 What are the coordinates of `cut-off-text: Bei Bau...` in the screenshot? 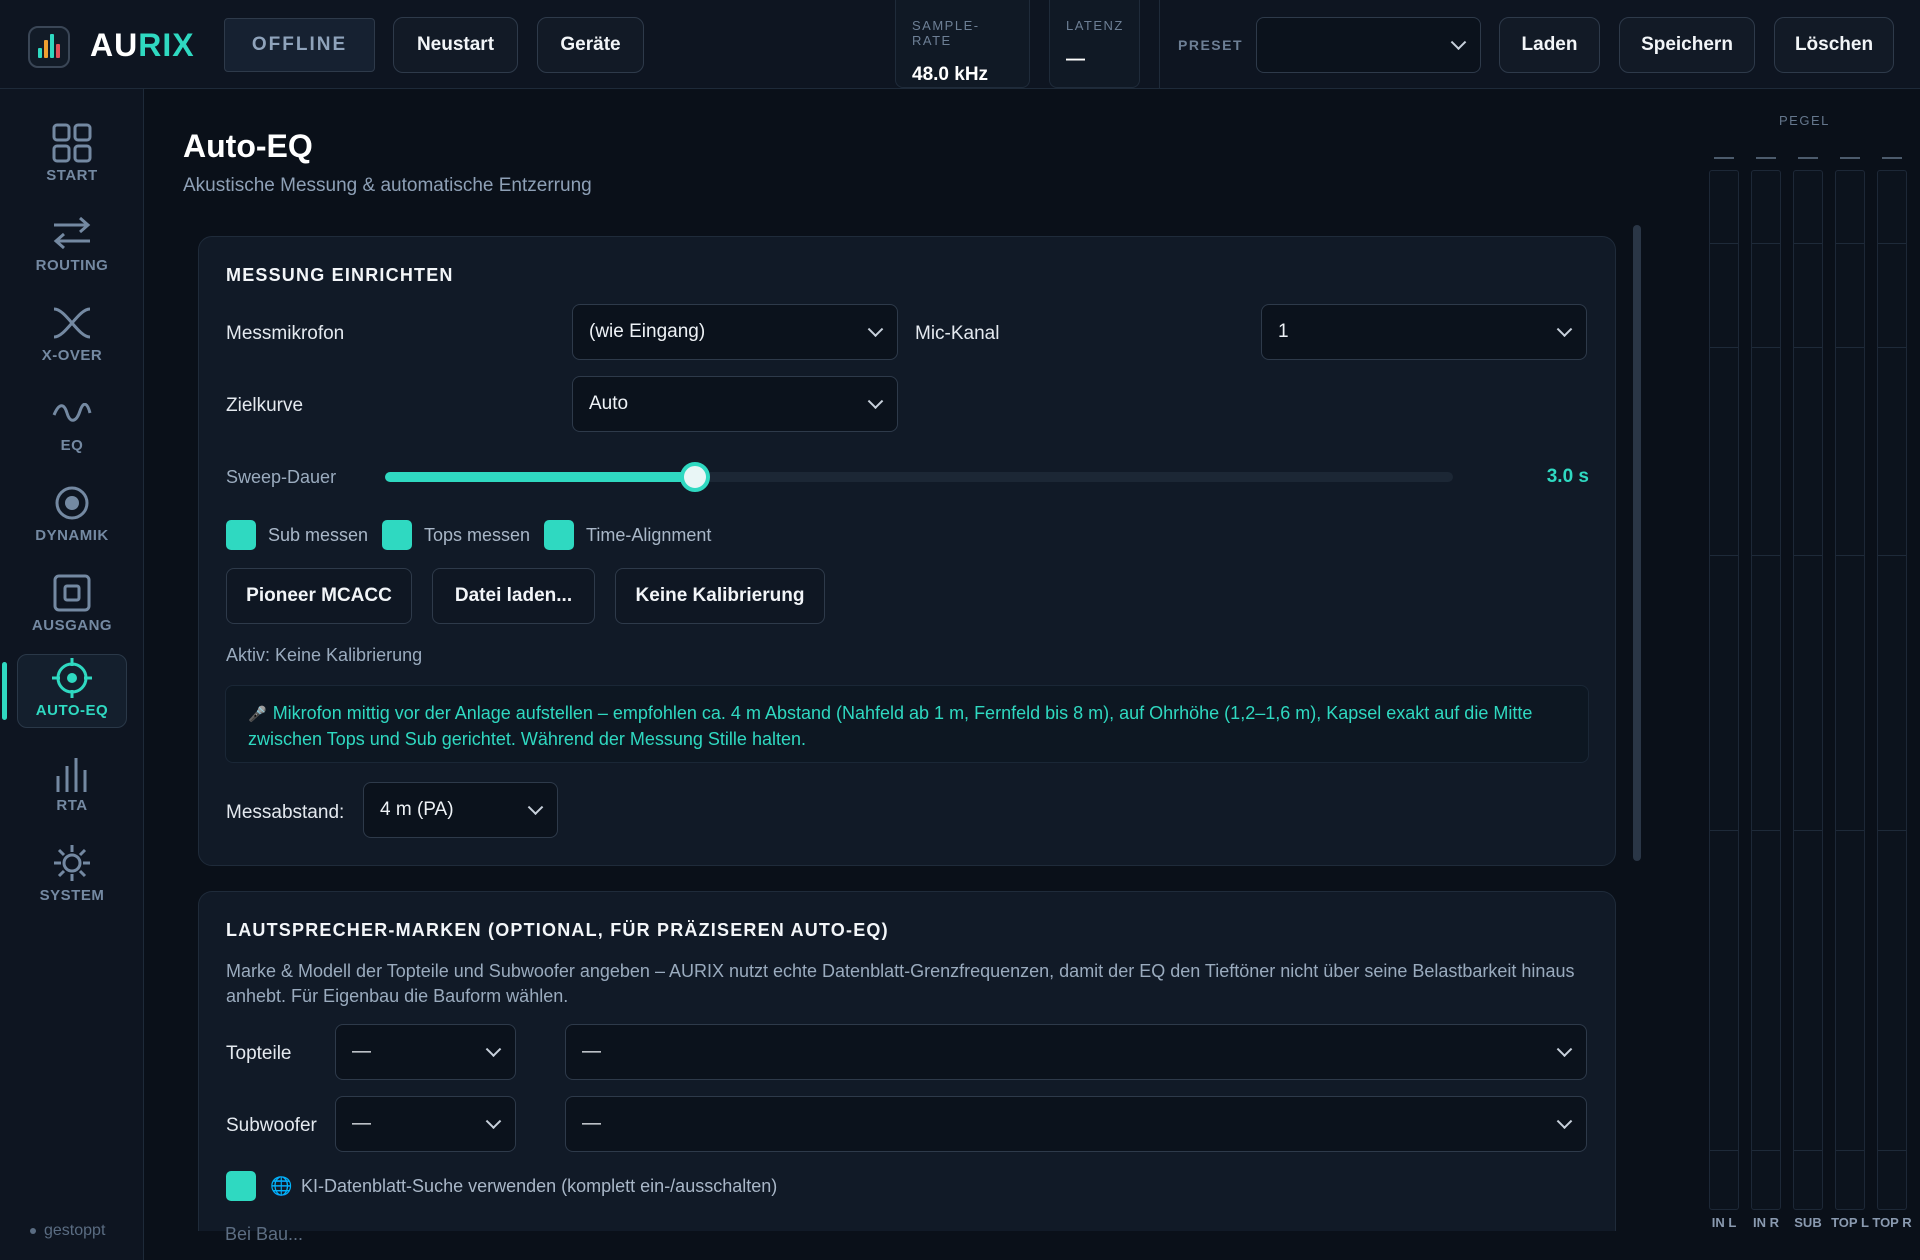 It's located at (264, 1232).